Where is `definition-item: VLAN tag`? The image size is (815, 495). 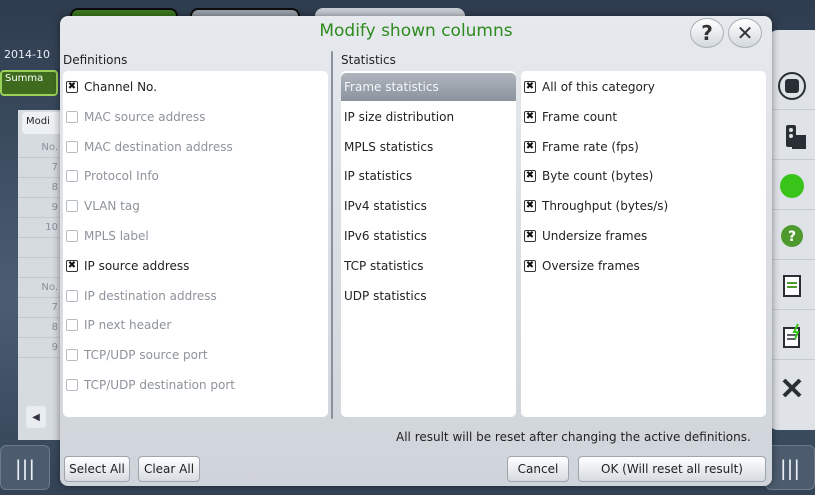
definition-item: VLAN tag is located at coordinates (101, 206).